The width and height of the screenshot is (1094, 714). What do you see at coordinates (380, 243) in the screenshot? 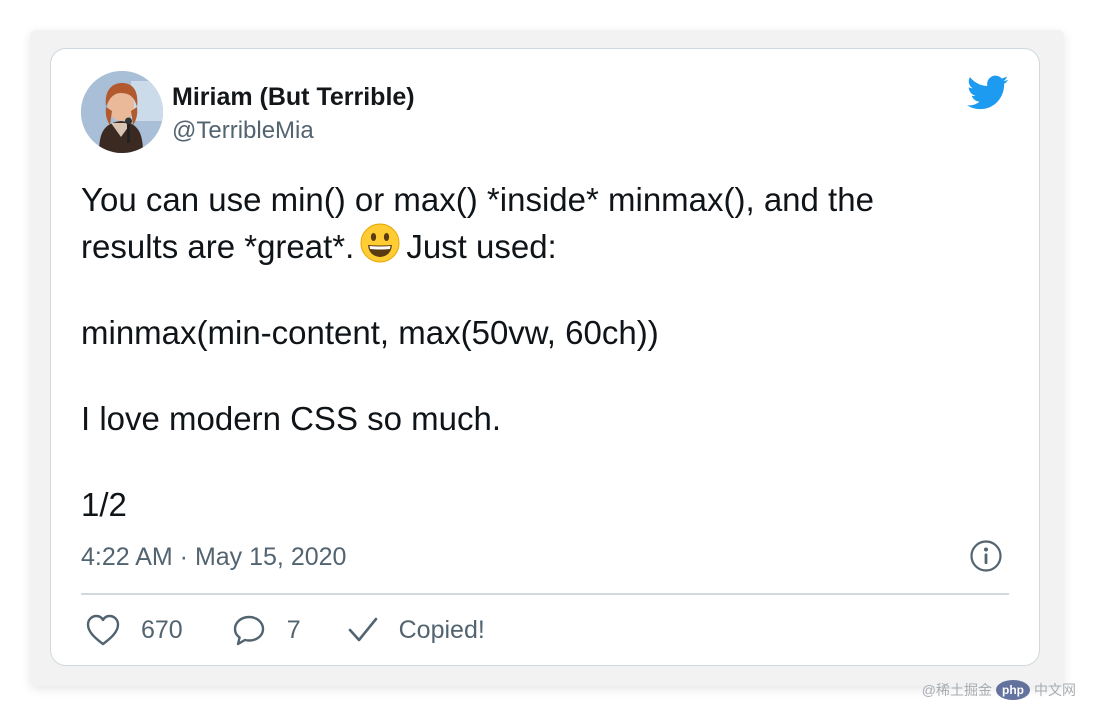
I see `grinning-face-emoji-icon` at bounding box center [380, 243].